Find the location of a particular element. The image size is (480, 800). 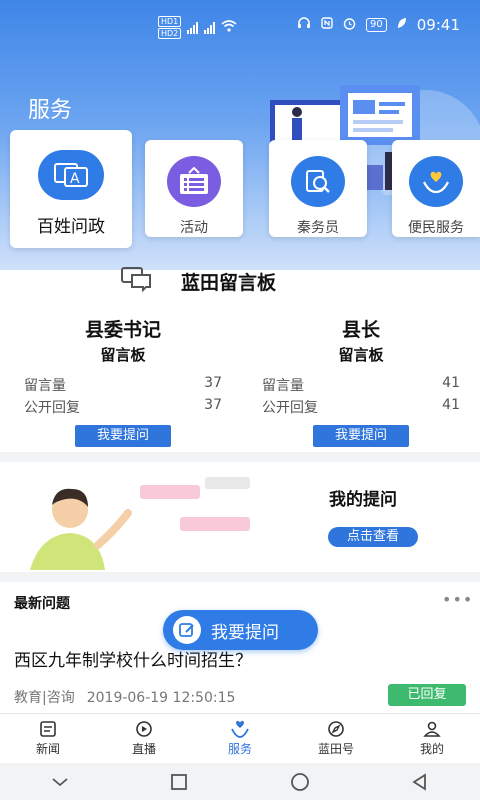

tab-me: 我的 is located at coordinates (432, 738).